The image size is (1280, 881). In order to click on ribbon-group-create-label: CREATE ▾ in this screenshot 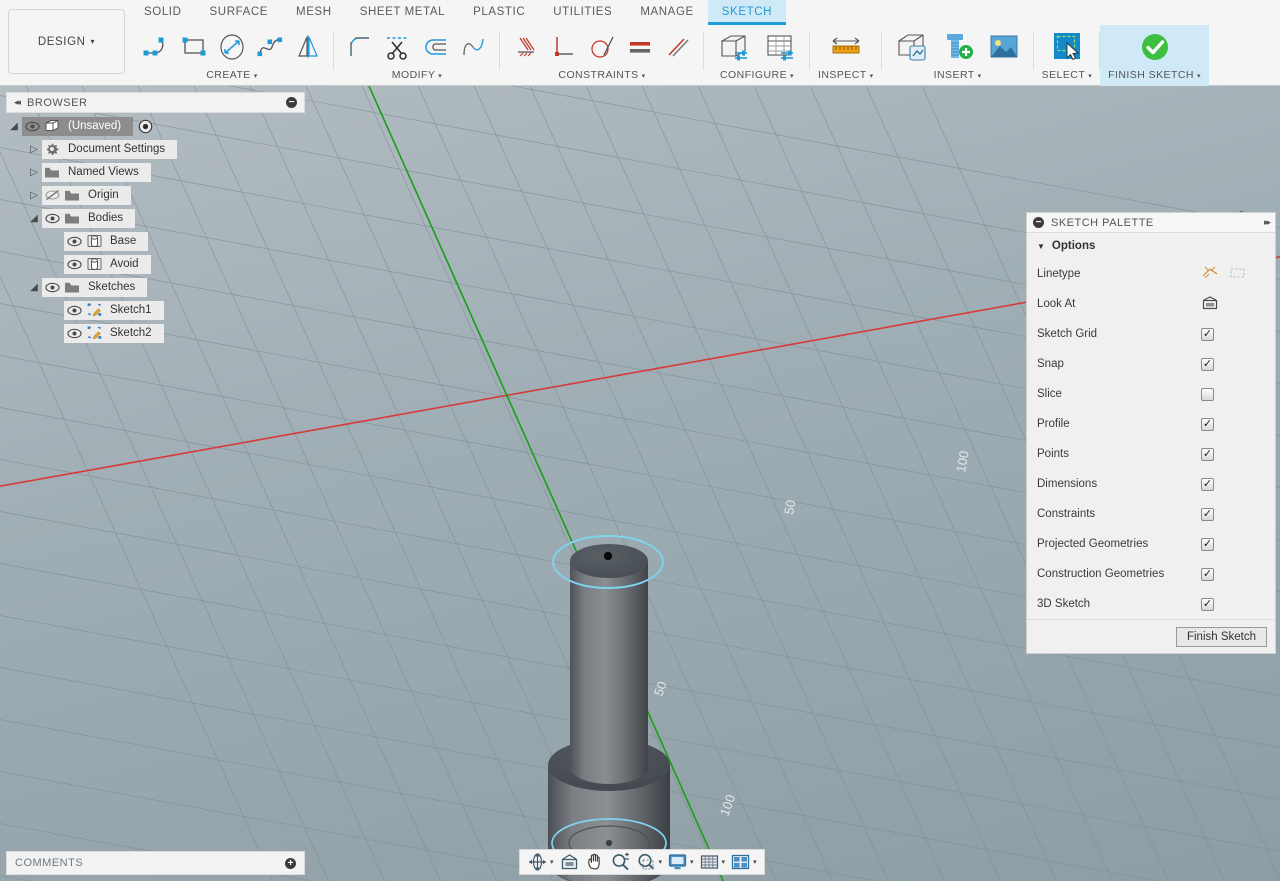, I will do `click(231, 76)`.